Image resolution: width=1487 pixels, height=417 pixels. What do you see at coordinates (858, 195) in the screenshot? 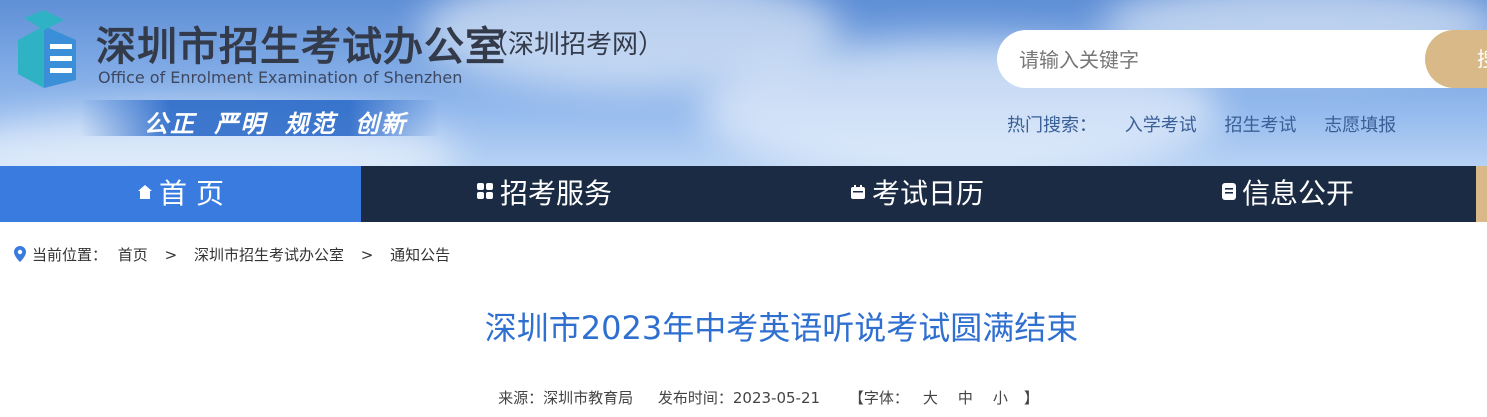
I see `calendar-icon` at bounding box center [858, 195].